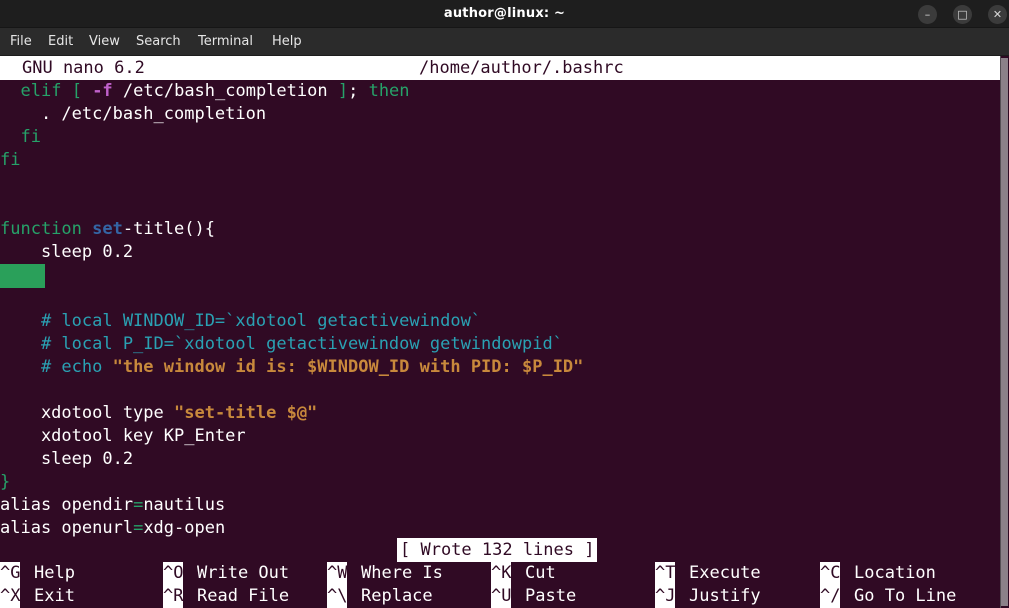 The width and height of the screenshot is (1009, 608). Describe the element at coordinates (41, 229) in the screenshot. I see `code-token: function` at that location.